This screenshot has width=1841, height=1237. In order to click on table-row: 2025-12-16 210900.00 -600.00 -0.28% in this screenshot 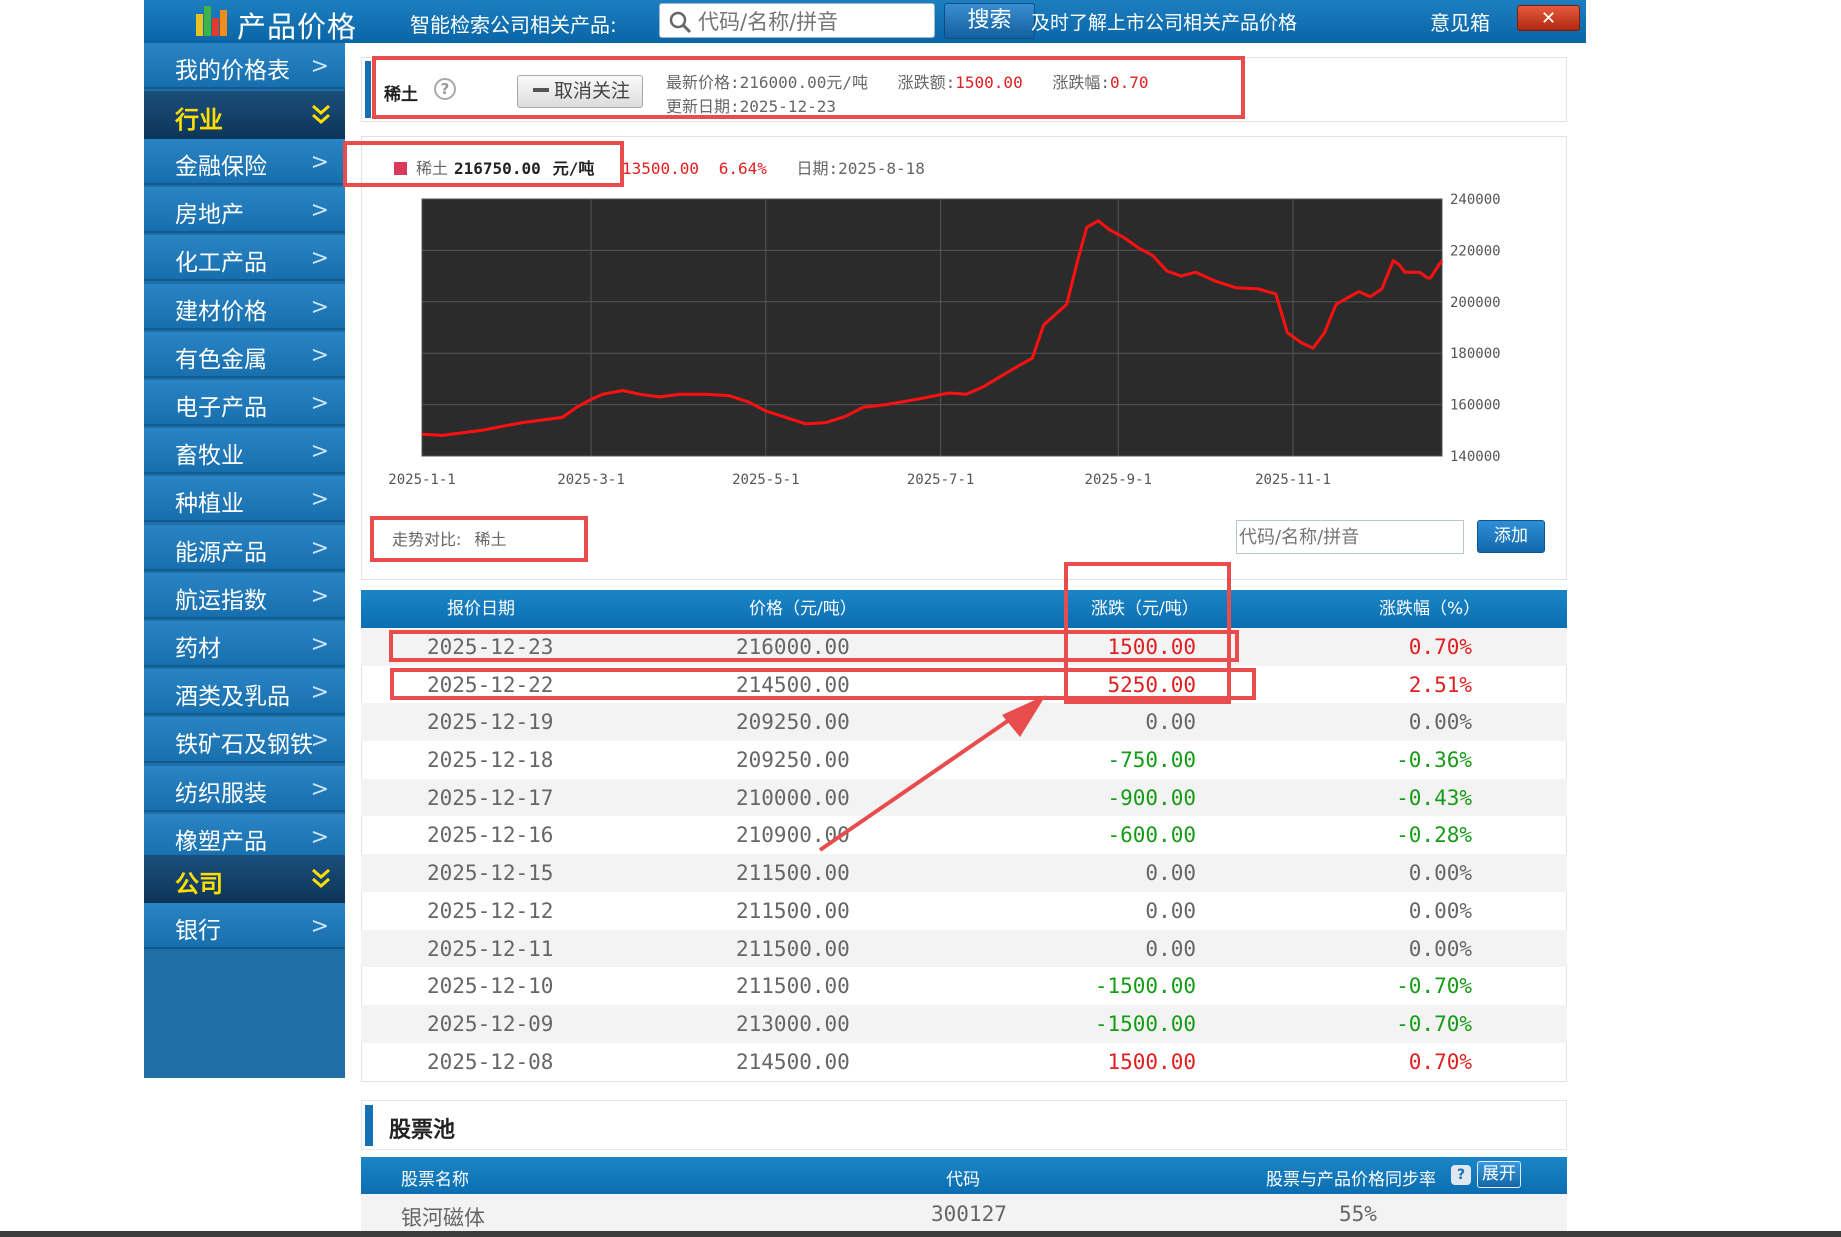, I will do `click(964, 835)`.